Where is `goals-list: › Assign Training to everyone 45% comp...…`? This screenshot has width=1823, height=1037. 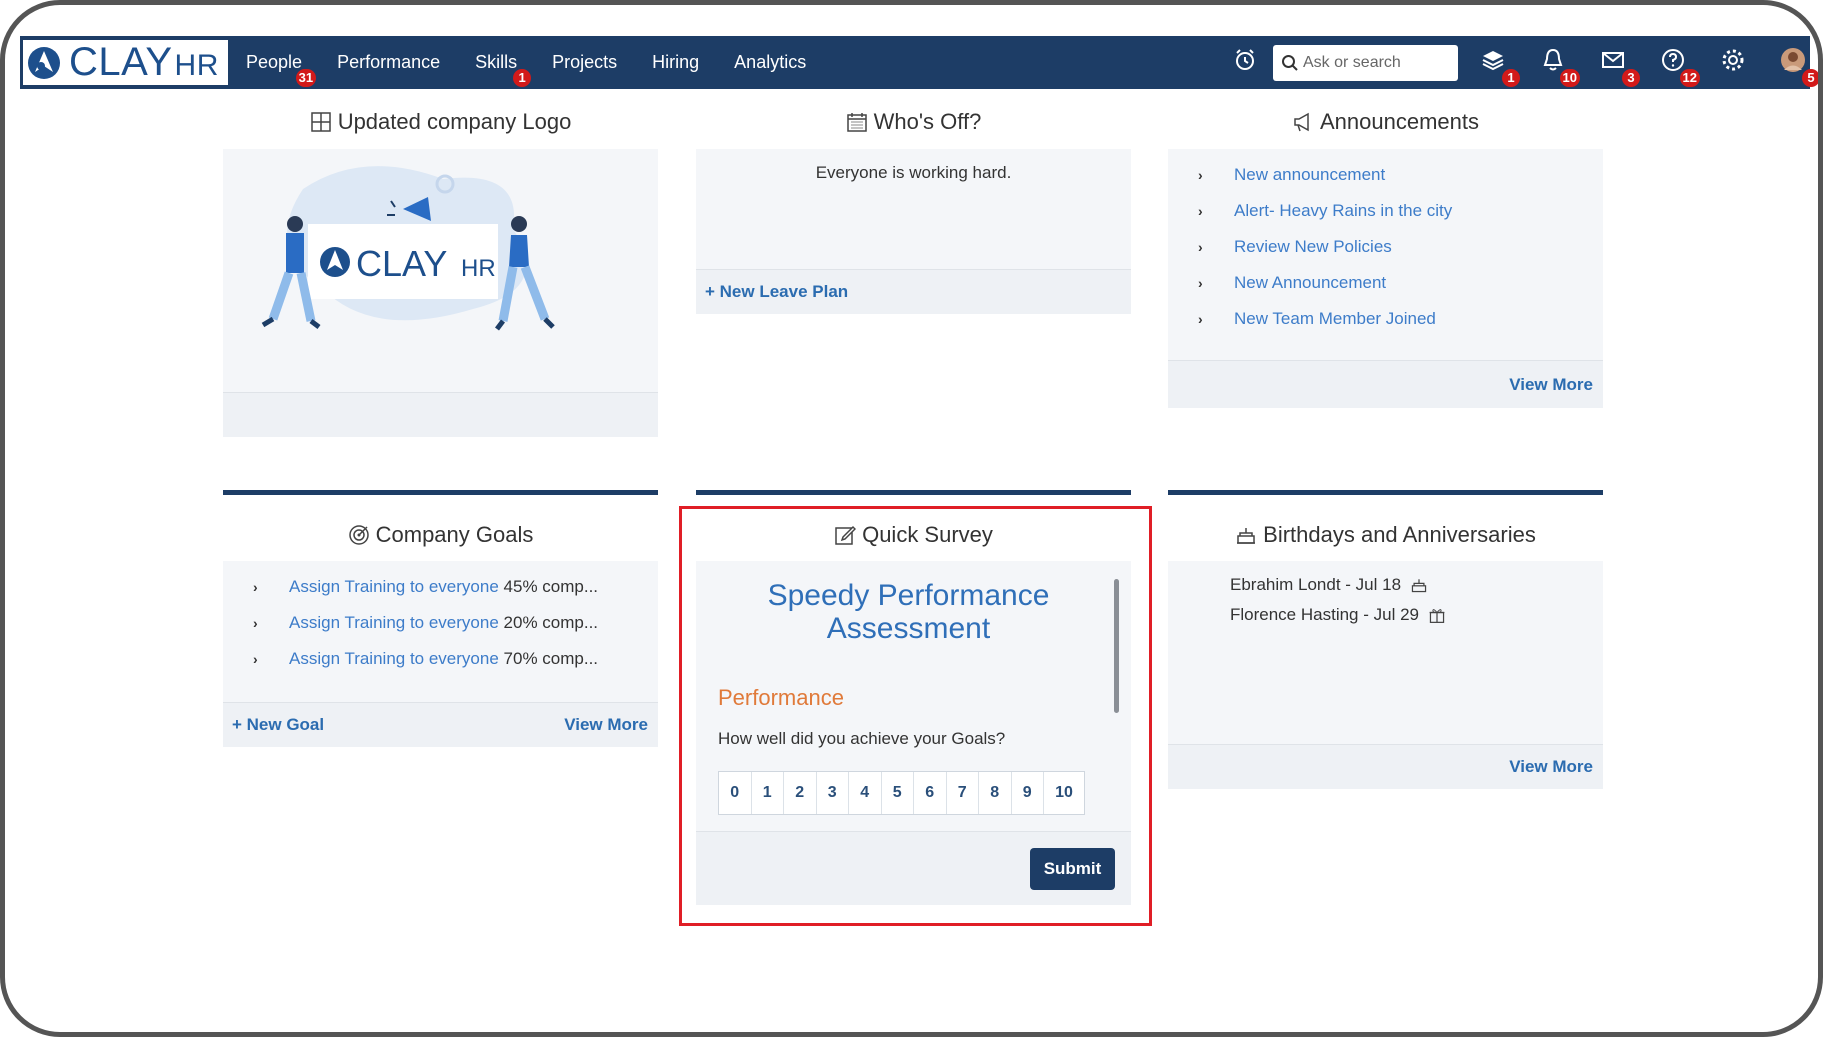
goals-list: › Assign Training to everyone 45% comp...… is located at coordinates (425, 623).